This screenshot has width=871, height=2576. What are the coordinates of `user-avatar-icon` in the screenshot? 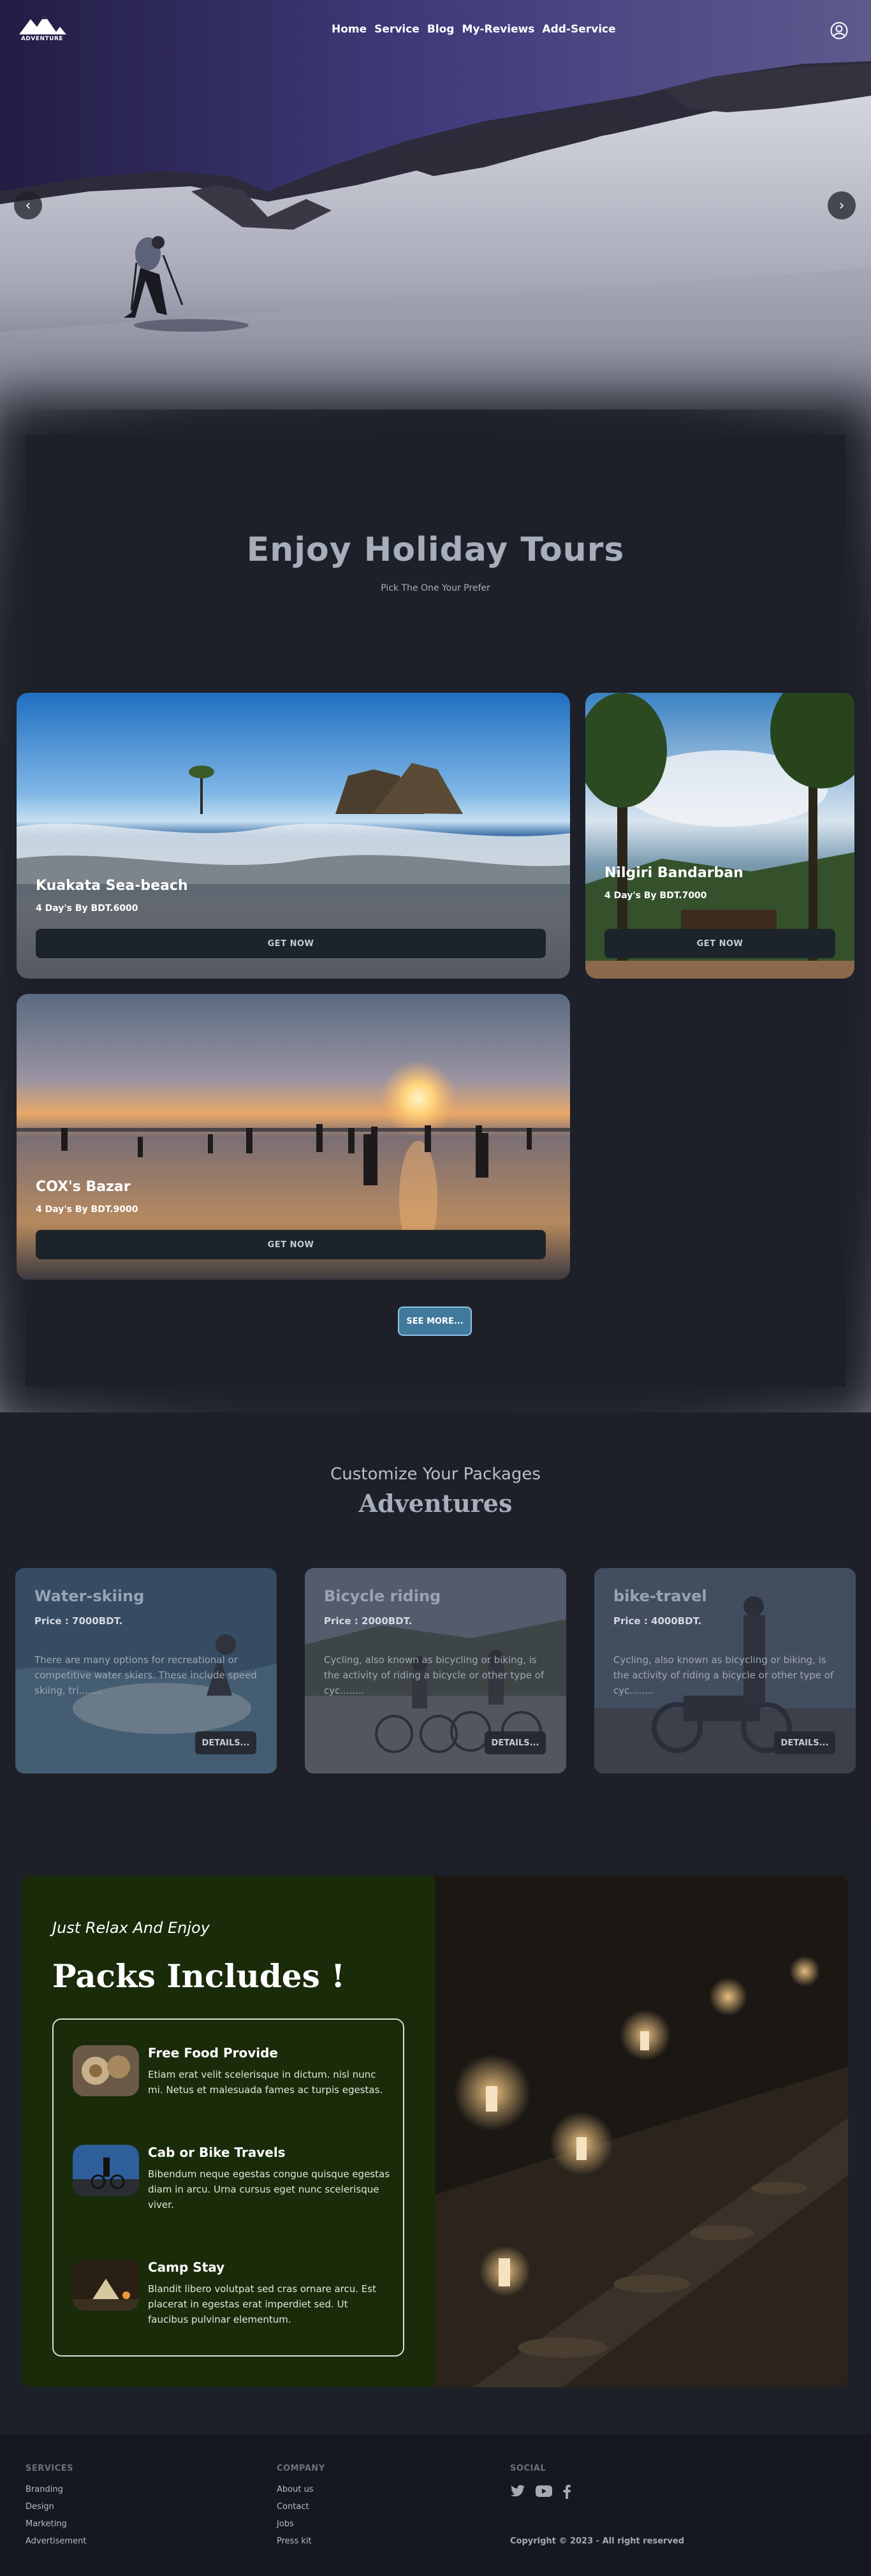 It's located at (839, 31).